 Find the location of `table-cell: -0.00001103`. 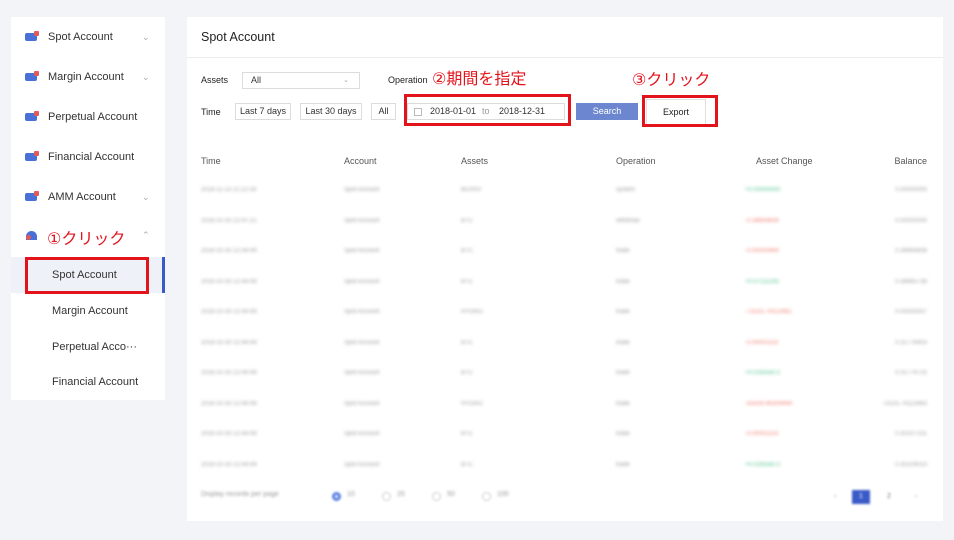

table-cell: -0.00001103 is located at coordinates (762, 434).